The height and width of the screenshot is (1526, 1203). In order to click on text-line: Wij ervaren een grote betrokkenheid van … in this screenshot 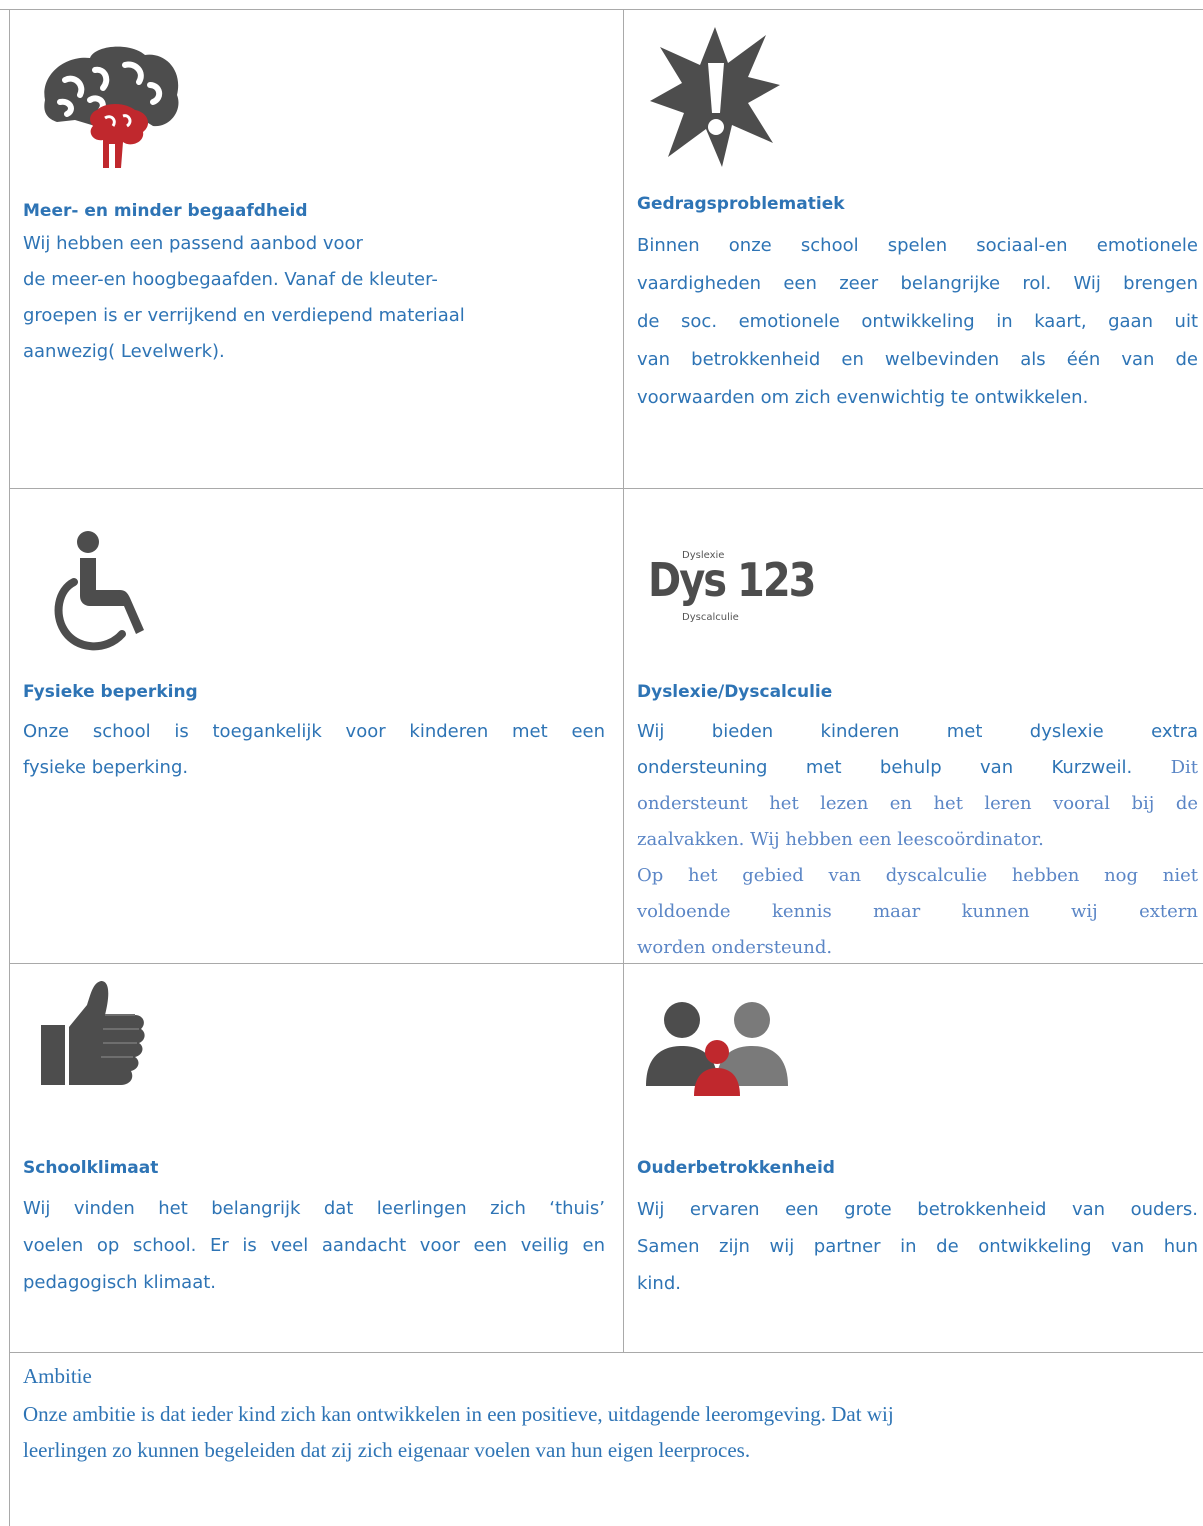, I will do `click(917, 1209)`.